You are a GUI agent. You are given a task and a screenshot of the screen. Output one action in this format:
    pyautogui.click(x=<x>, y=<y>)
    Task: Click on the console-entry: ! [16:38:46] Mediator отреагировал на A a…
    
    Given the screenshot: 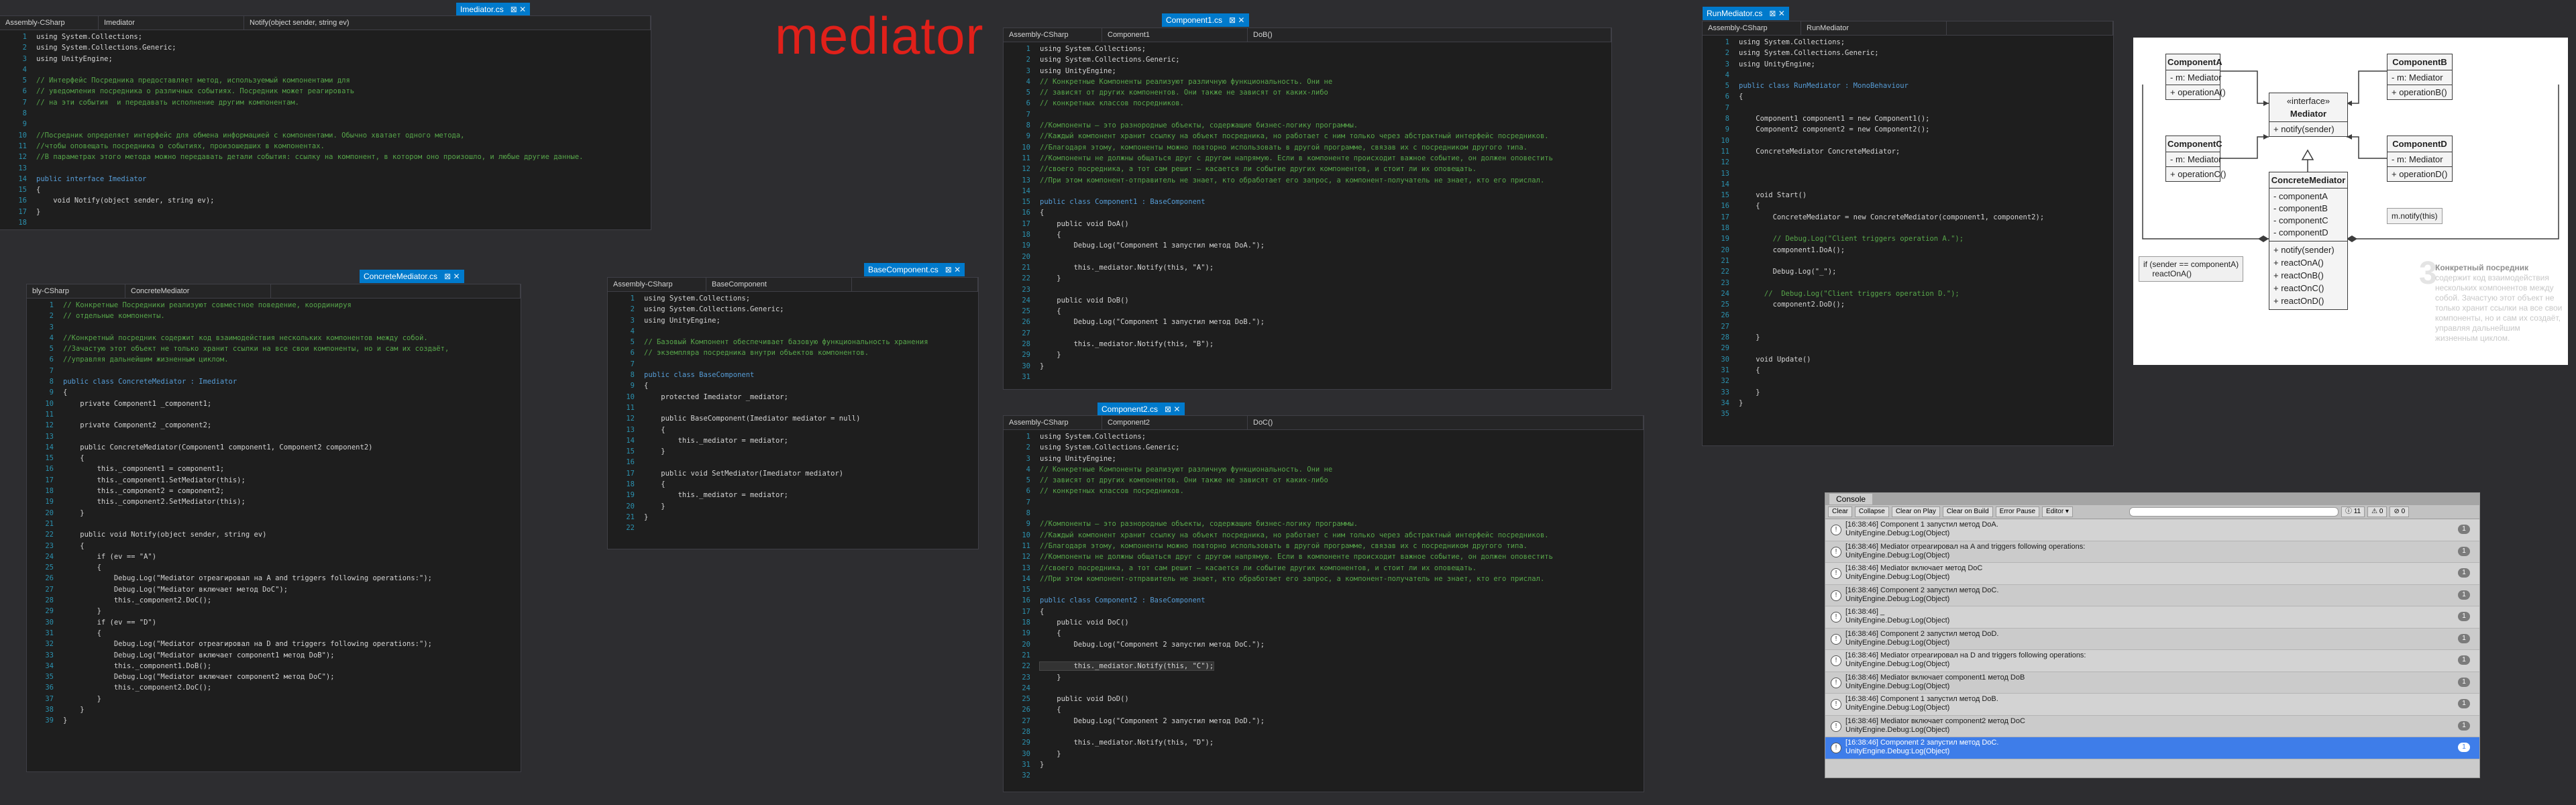 What is the action you would take?
    pyautogui.click(x=2152, y=552)
    